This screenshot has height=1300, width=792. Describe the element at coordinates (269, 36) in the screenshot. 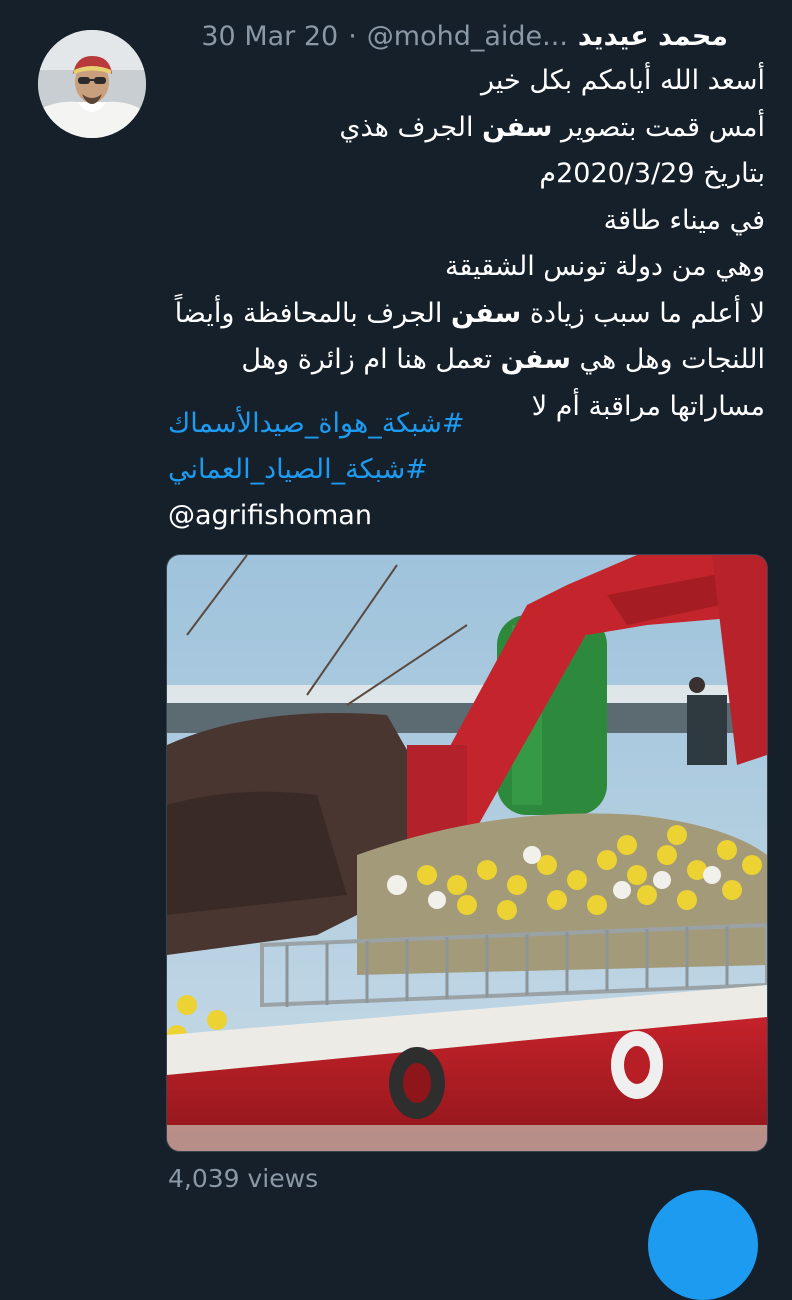

I see `tweet-date: 30 Mar 20` at that location.